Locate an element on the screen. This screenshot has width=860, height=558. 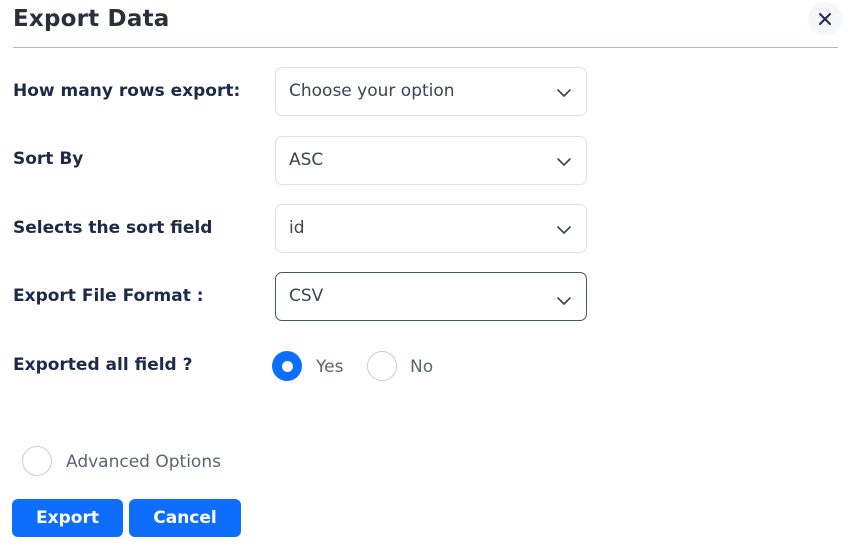
close-button is located at coordinates (825, 19).